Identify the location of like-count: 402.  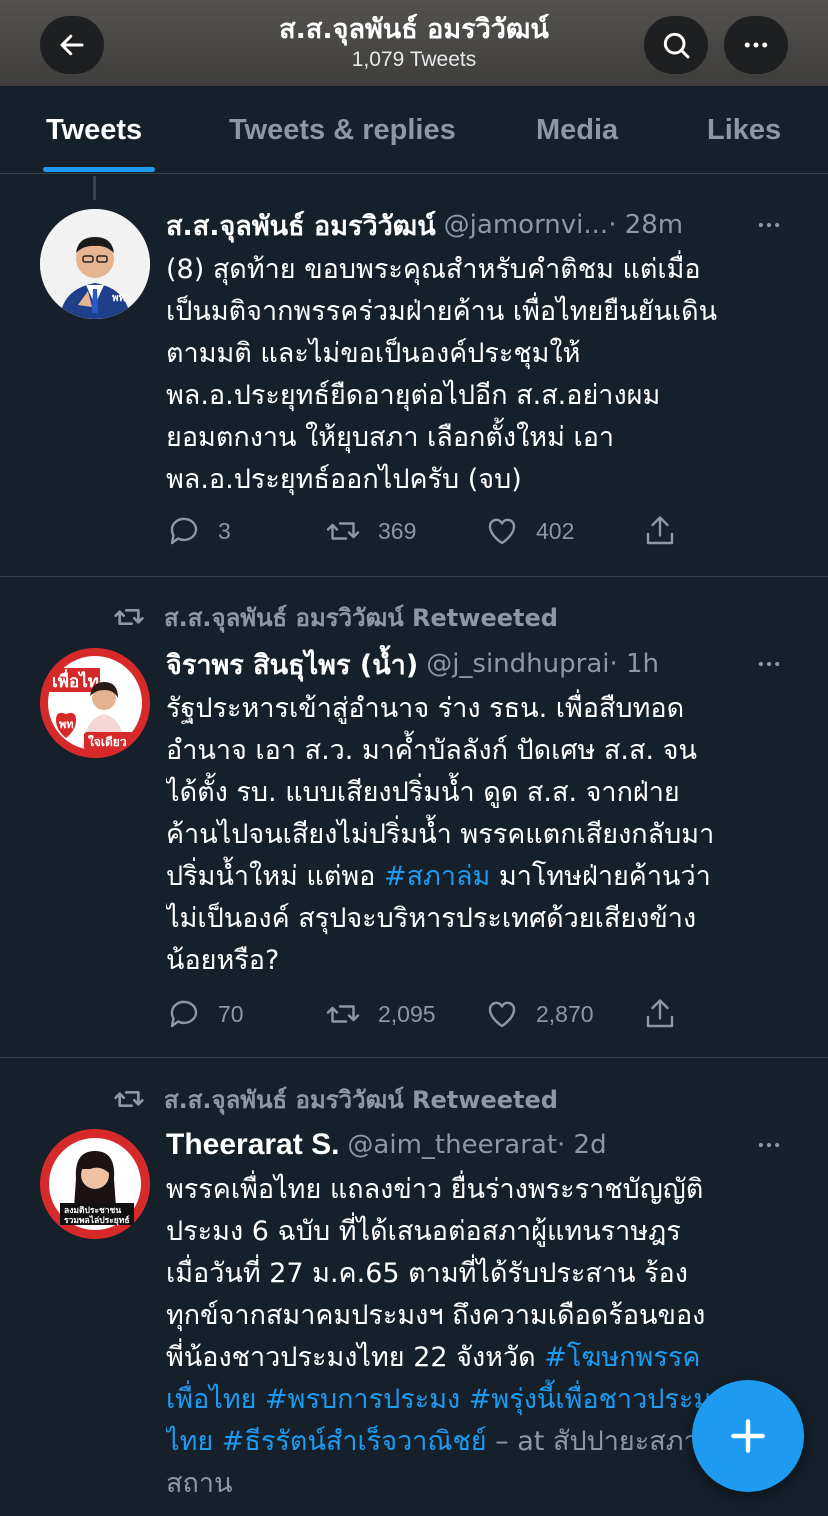
(555, 530).